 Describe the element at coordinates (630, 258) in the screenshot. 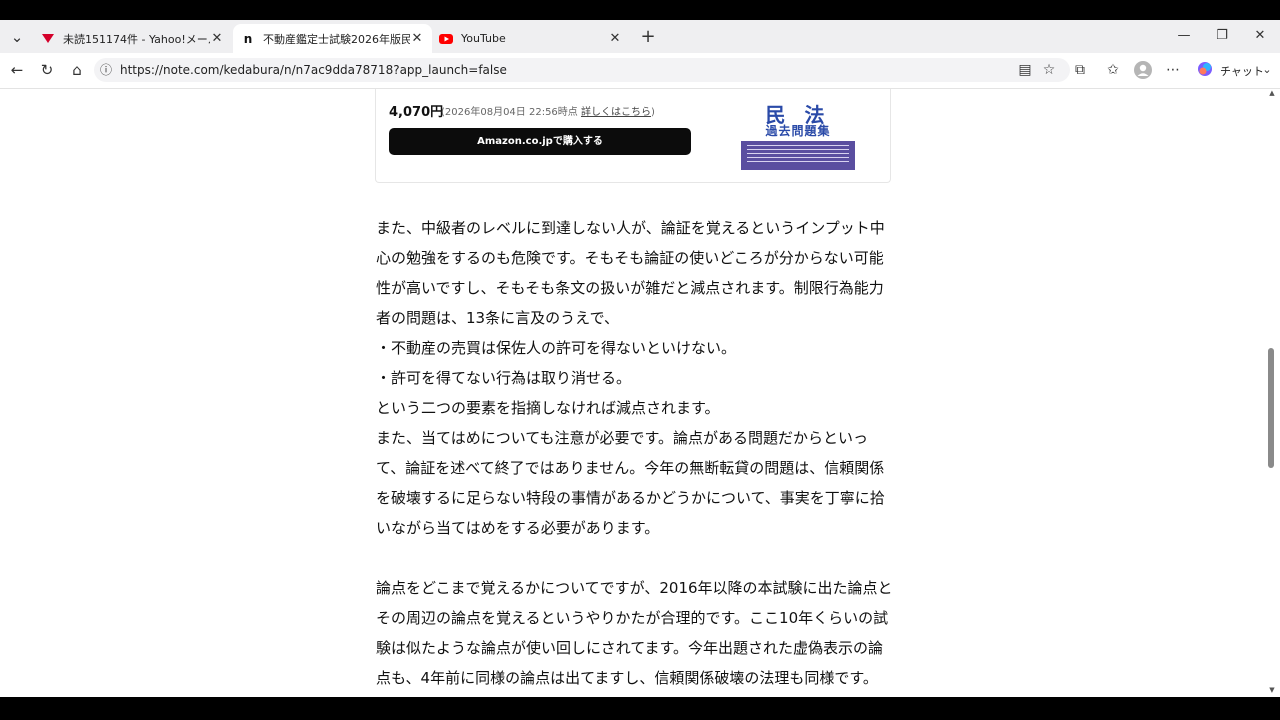

I see `article-line: 心の勉強をするのも危険です。そもそも論証の使いどころが分からない可能` at that location.